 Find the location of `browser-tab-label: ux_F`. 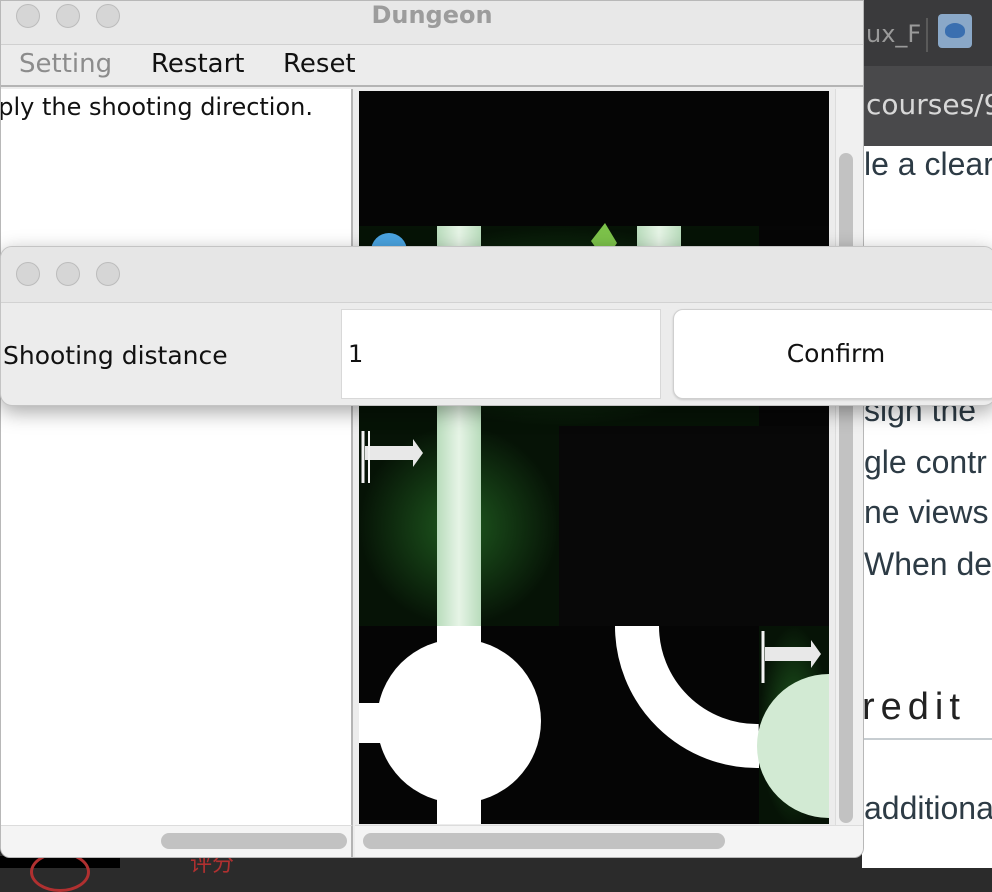

browser-tab-label: ux_F is located at coordinates (893, 34).